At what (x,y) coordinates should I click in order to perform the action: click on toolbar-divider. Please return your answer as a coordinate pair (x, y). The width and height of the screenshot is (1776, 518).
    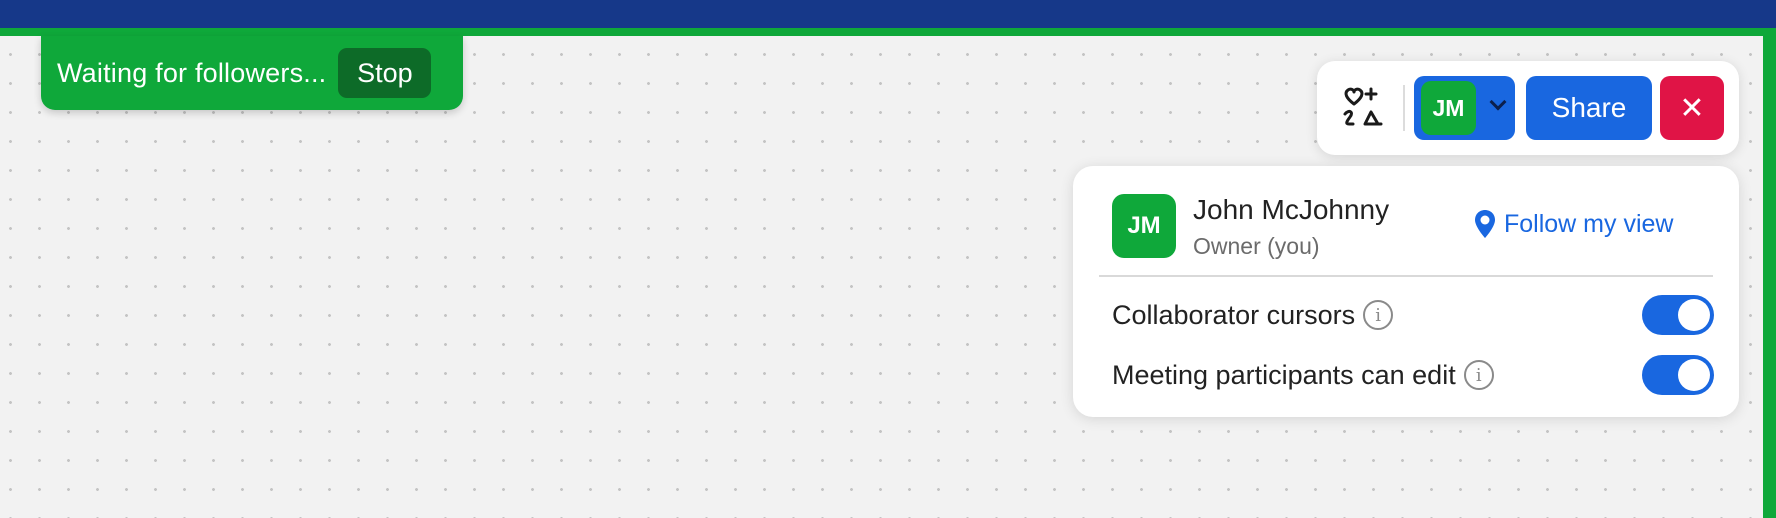
    Looking at the image, I should click on (1404, 108).